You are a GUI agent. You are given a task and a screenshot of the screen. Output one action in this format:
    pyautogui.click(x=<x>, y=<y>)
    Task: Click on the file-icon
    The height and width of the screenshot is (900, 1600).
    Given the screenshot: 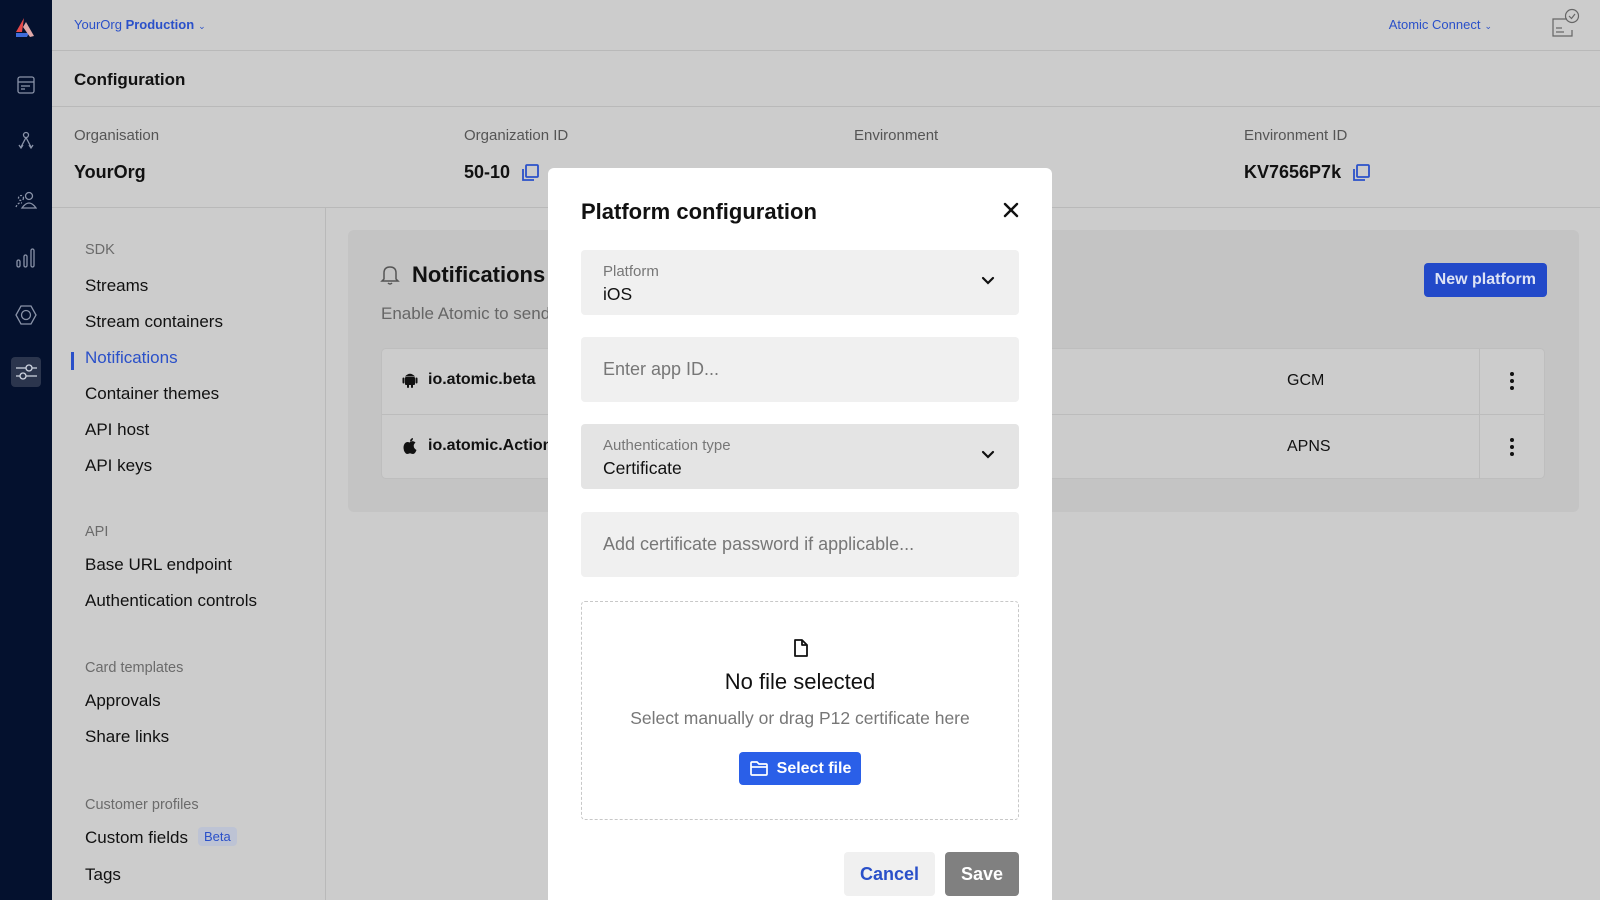 What is the action you would take?
    pyautogui.click(x=801, y=648)
    